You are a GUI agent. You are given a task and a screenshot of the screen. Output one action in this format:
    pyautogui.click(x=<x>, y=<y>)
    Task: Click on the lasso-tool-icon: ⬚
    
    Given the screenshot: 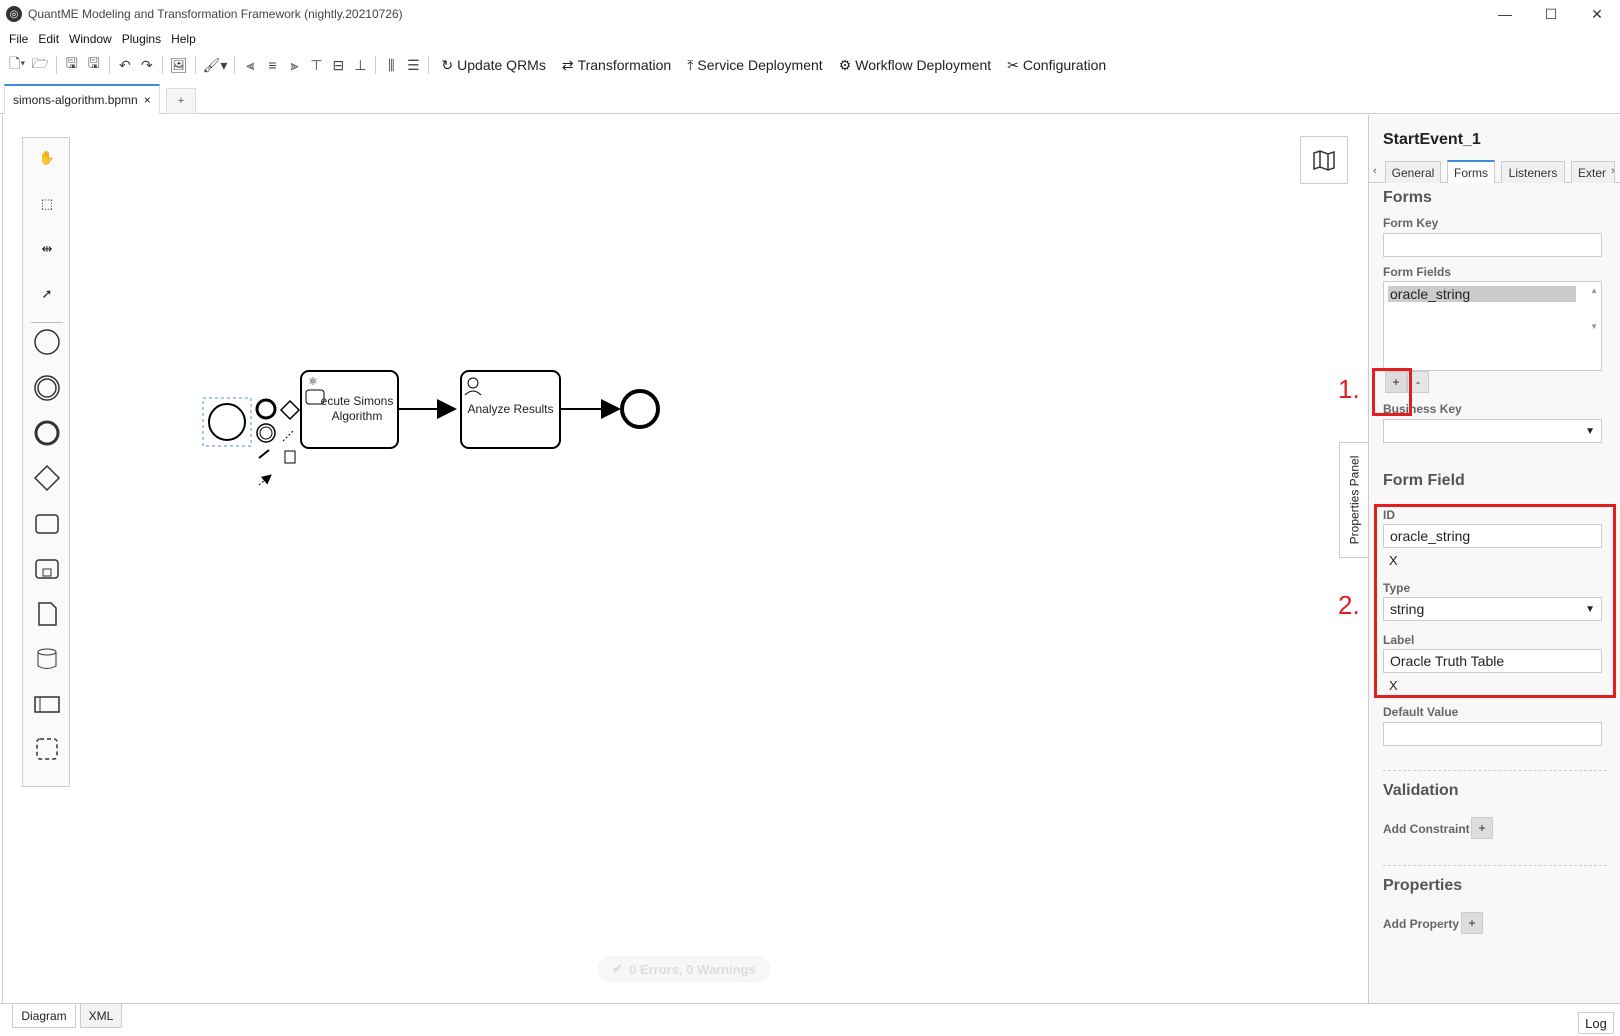 What is the action you would take?
    pyautogui.click(x=47, y=204)
    